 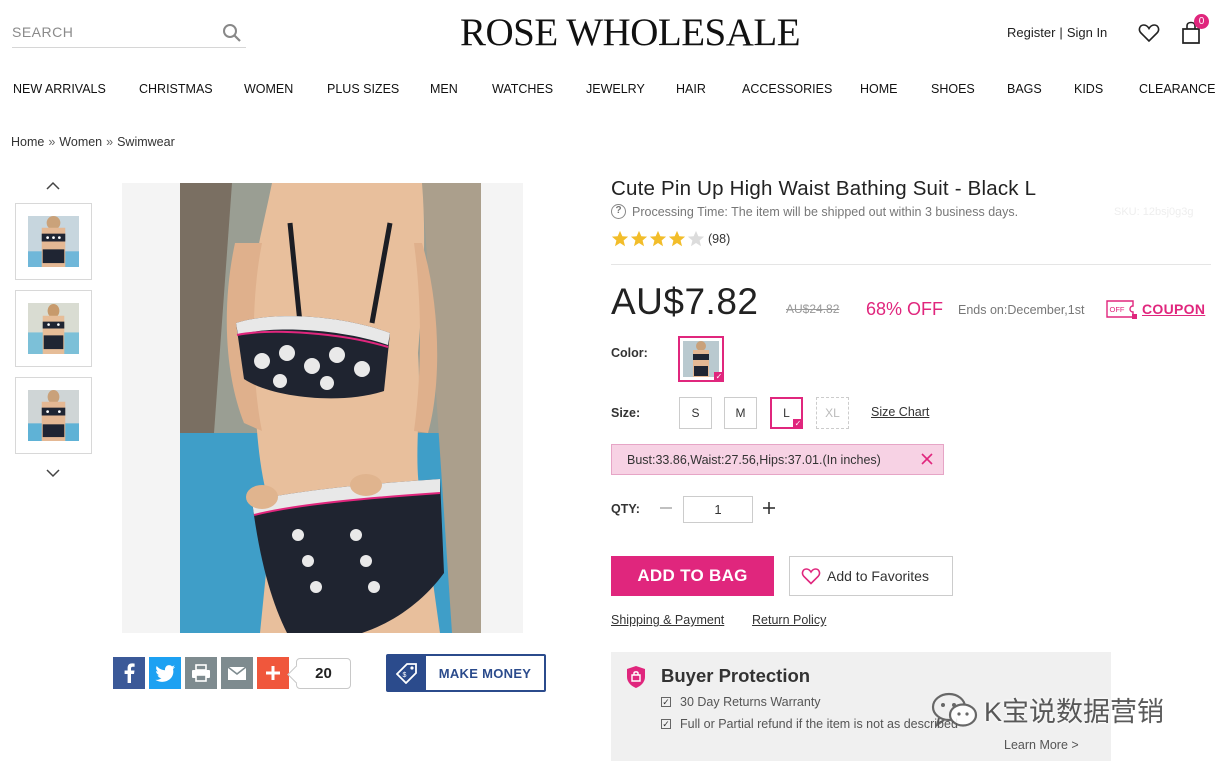 What do you see at coordinates (871, 576) in the screenshot?
I see `add-to-favorites-button: Add to Favorites` at bounding box center [871, 576].